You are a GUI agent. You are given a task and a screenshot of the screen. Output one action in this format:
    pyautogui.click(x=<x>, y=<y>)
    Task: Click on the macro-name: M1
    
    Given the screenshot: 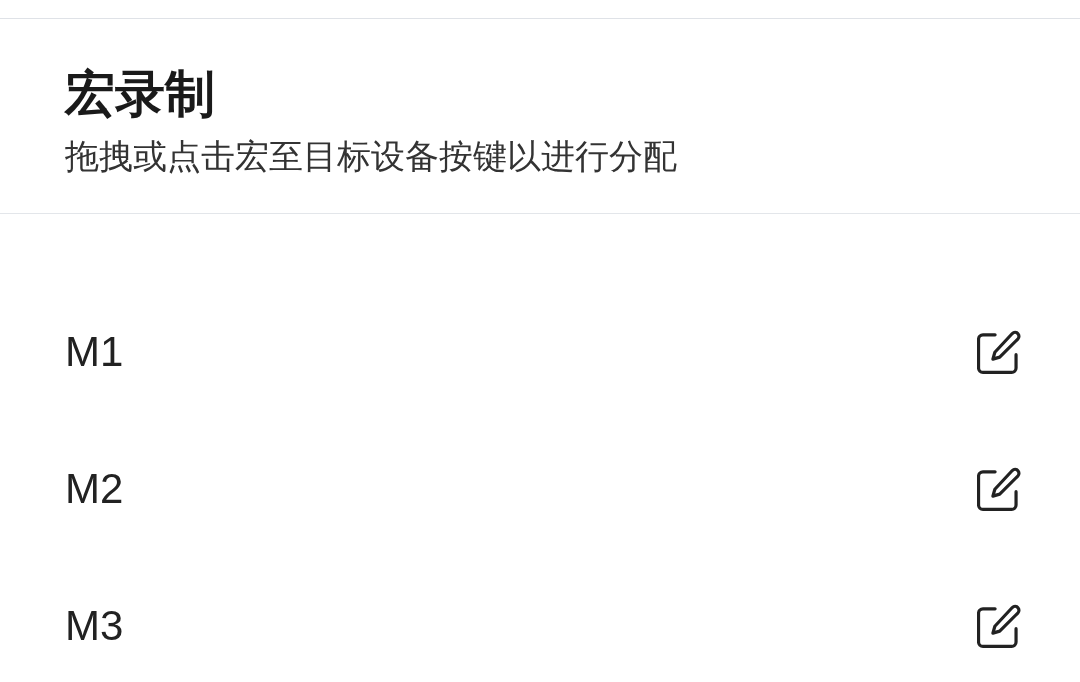 What is the action you would take?
    pyautogui.click(x=94, y=352)
    